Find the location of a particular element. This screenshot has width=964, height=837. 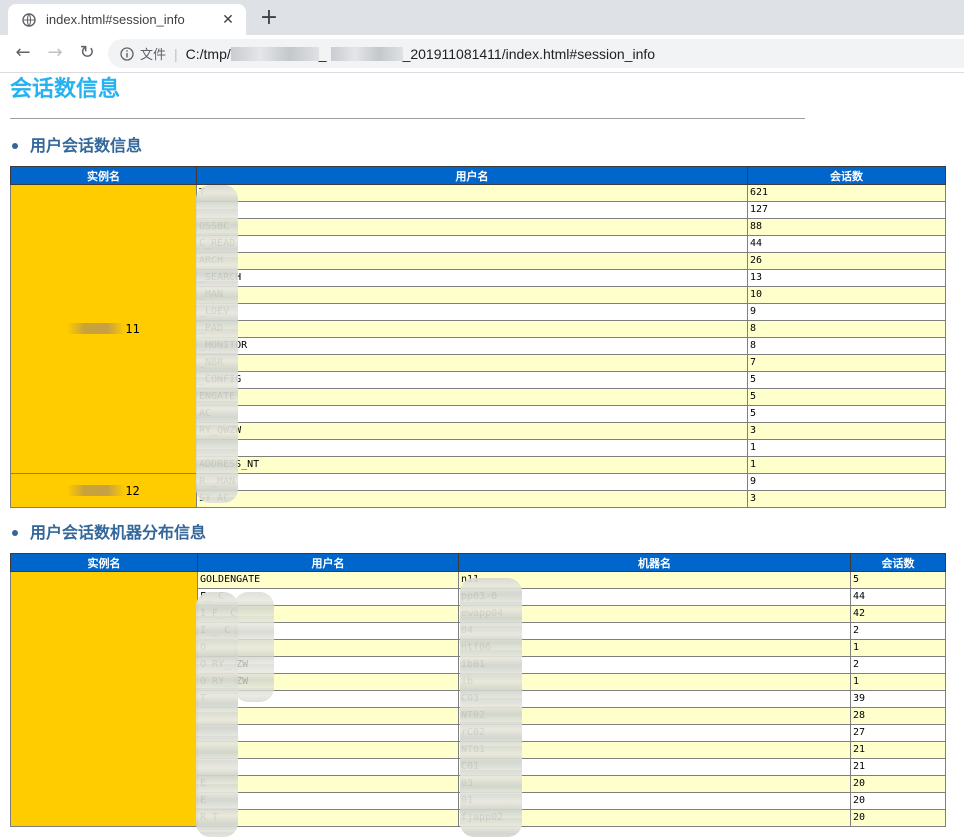

section-title: 用户会话数机器分布信息 is located at coordinates (118, 532).